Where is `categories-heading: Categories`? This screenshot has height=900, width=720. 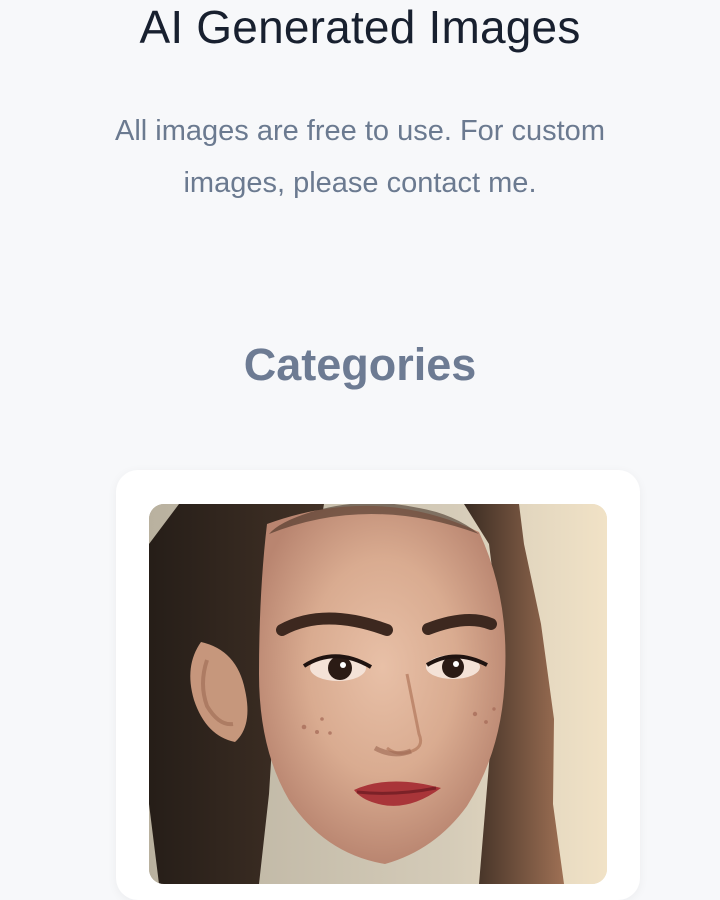 categories-heading: Categories is located at coordinates (360, 364).